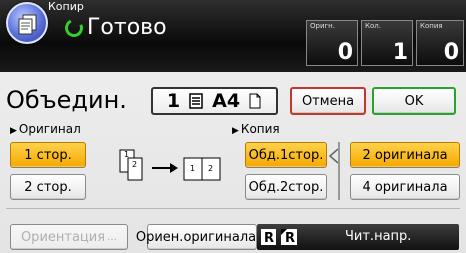 This screenshot has height=253, width=466. Describe the element at coordinates (193, 168) in the screenshot. I see `diagram-dst-page-1: 1` at that location.